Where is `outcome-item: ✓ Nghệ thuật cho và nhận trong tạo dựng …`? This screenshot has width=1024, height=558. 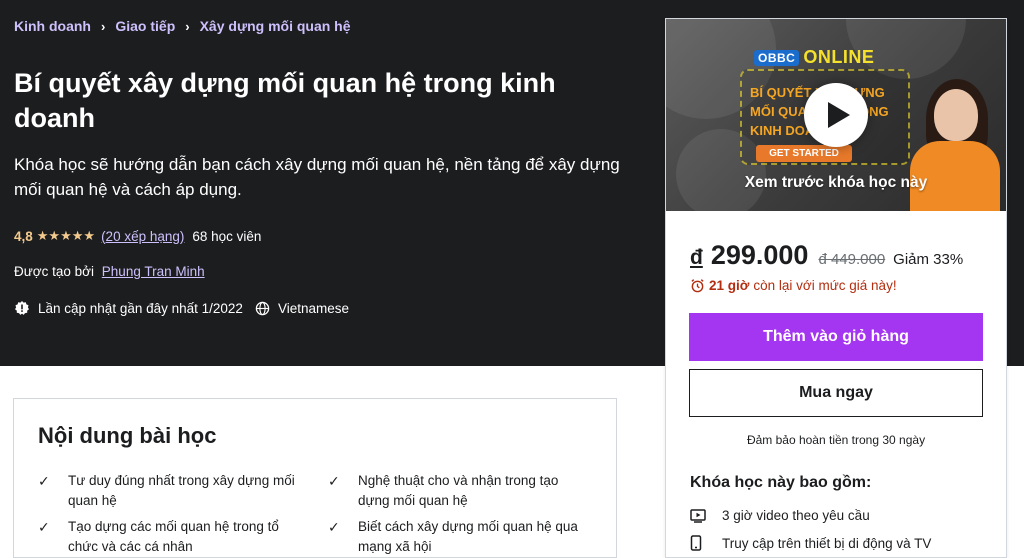 outcome-item: ✓ Nghệ thuật cho và nhận trong tạo dựng … is located at coordinates (458, 491).